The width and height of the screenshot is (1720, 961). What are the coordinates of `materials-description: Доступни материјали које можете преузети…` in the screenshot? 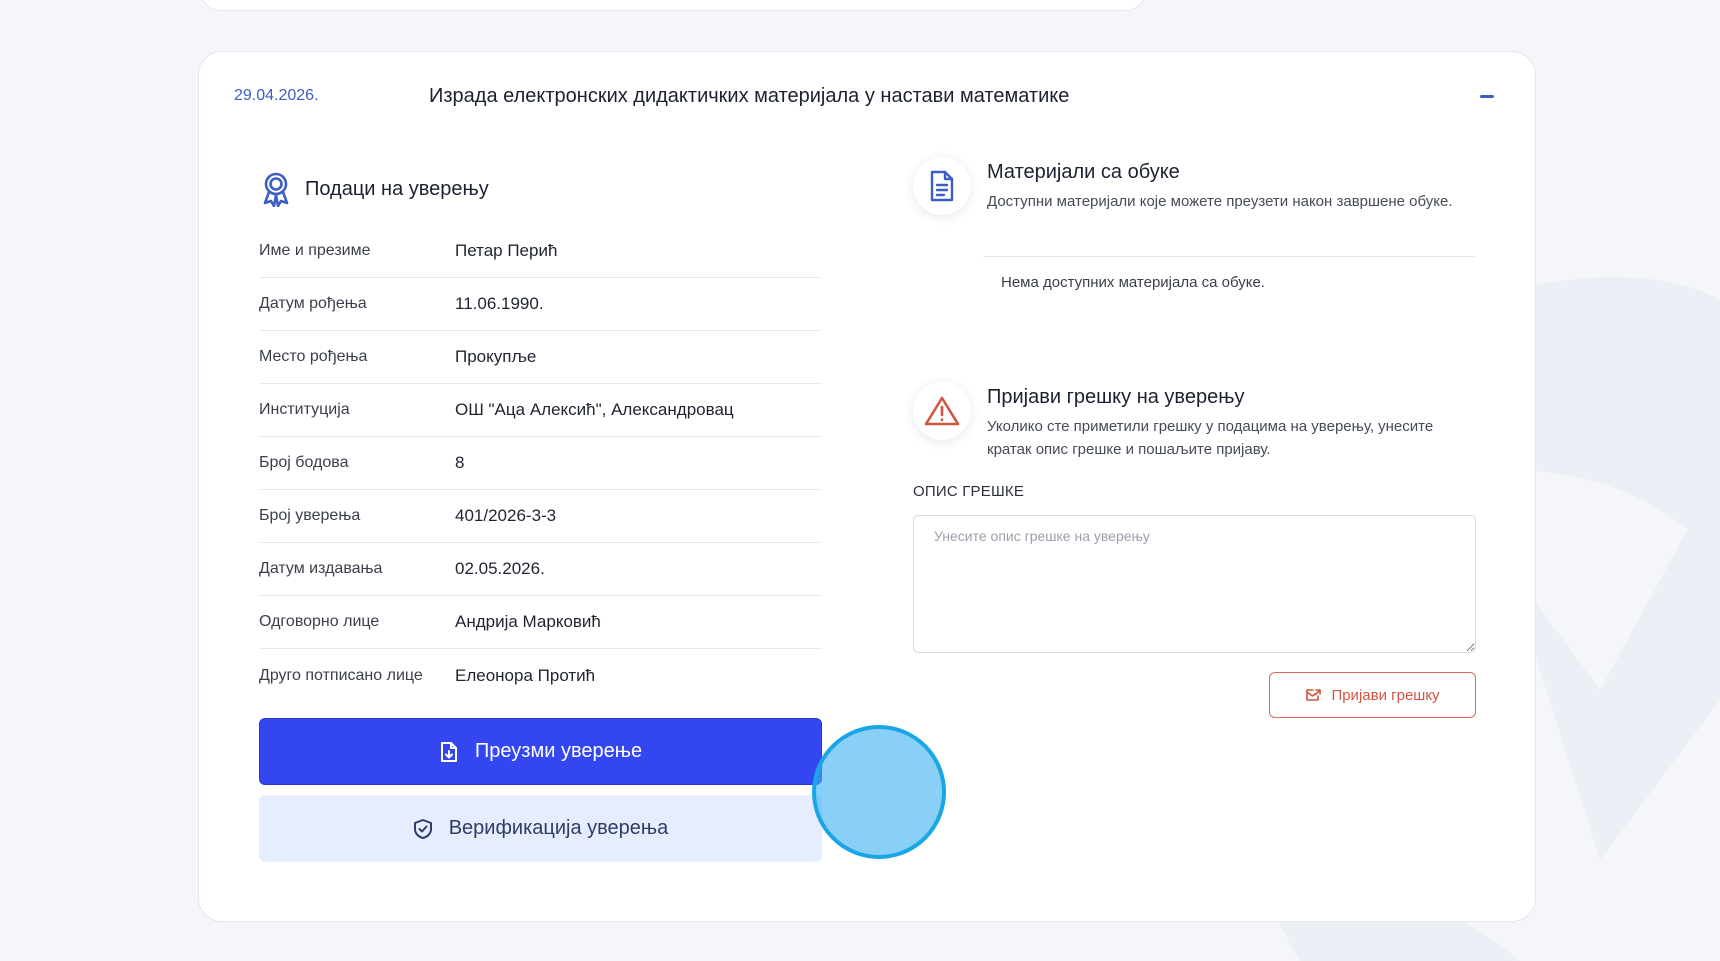 It's located at (1220, 201).